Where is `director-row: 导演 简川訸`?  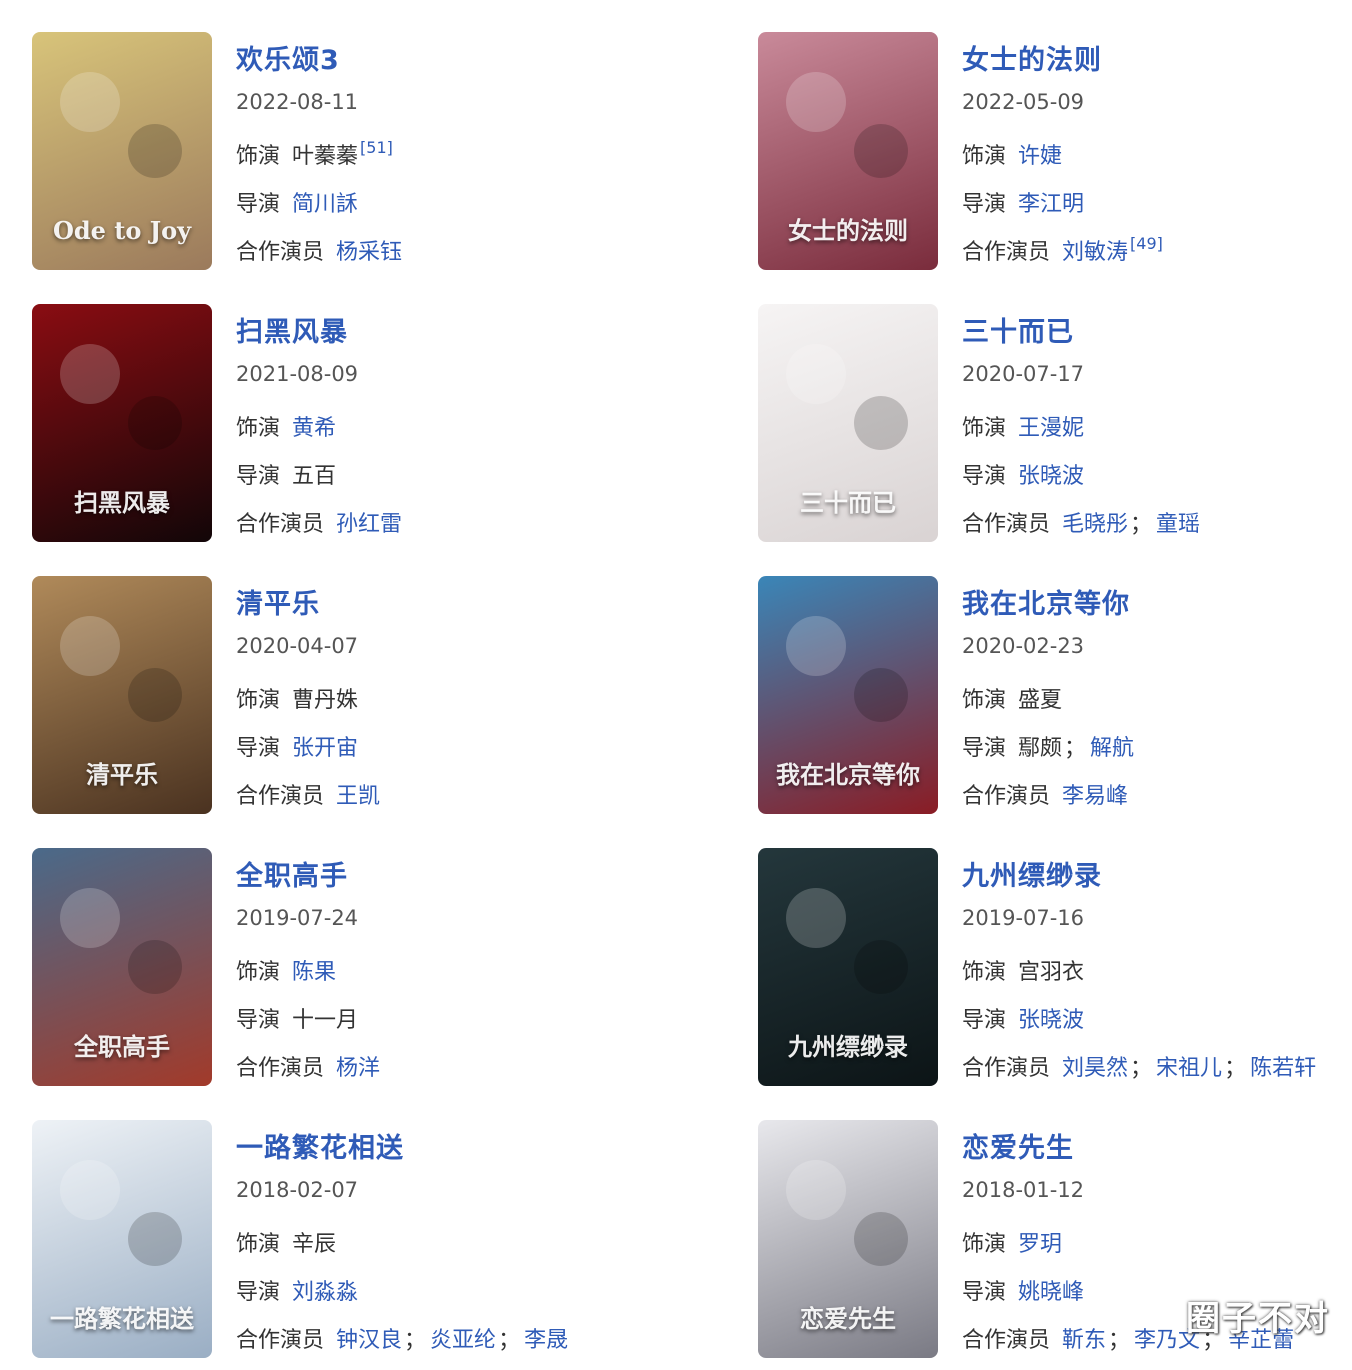
director-row: 导演 简川訸 is located at coordinates (297, 202).